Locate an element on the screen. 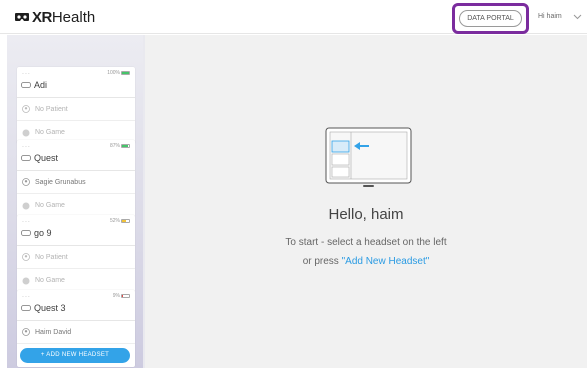 This screenshot has height=368, width=587. headset-name: Adi is located at coordinates (41, 85).